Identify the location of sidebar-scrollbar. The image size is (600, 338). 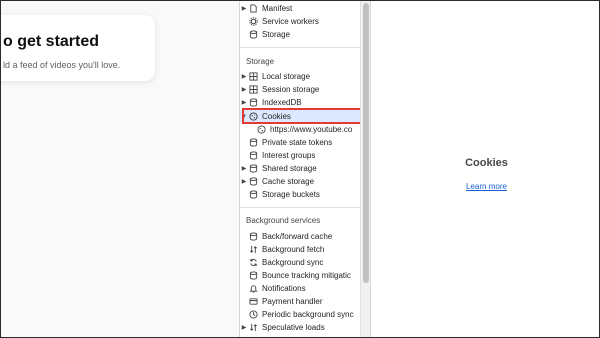
(365, 169).